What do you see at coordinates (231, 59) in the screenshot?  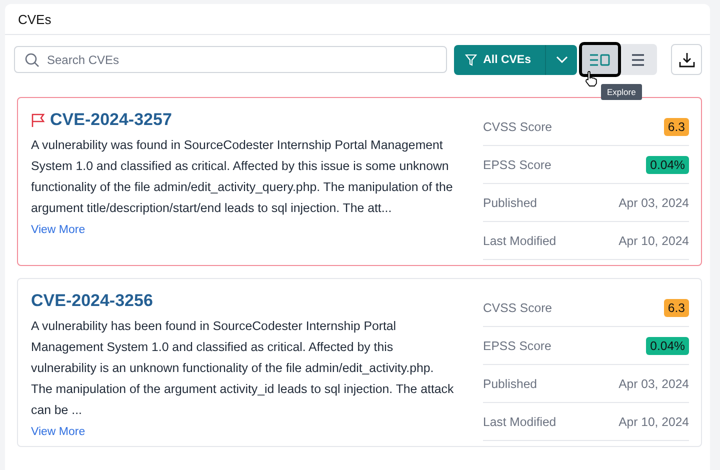 I see `search-field: Search CVEs` at bounding box center [231, 59].